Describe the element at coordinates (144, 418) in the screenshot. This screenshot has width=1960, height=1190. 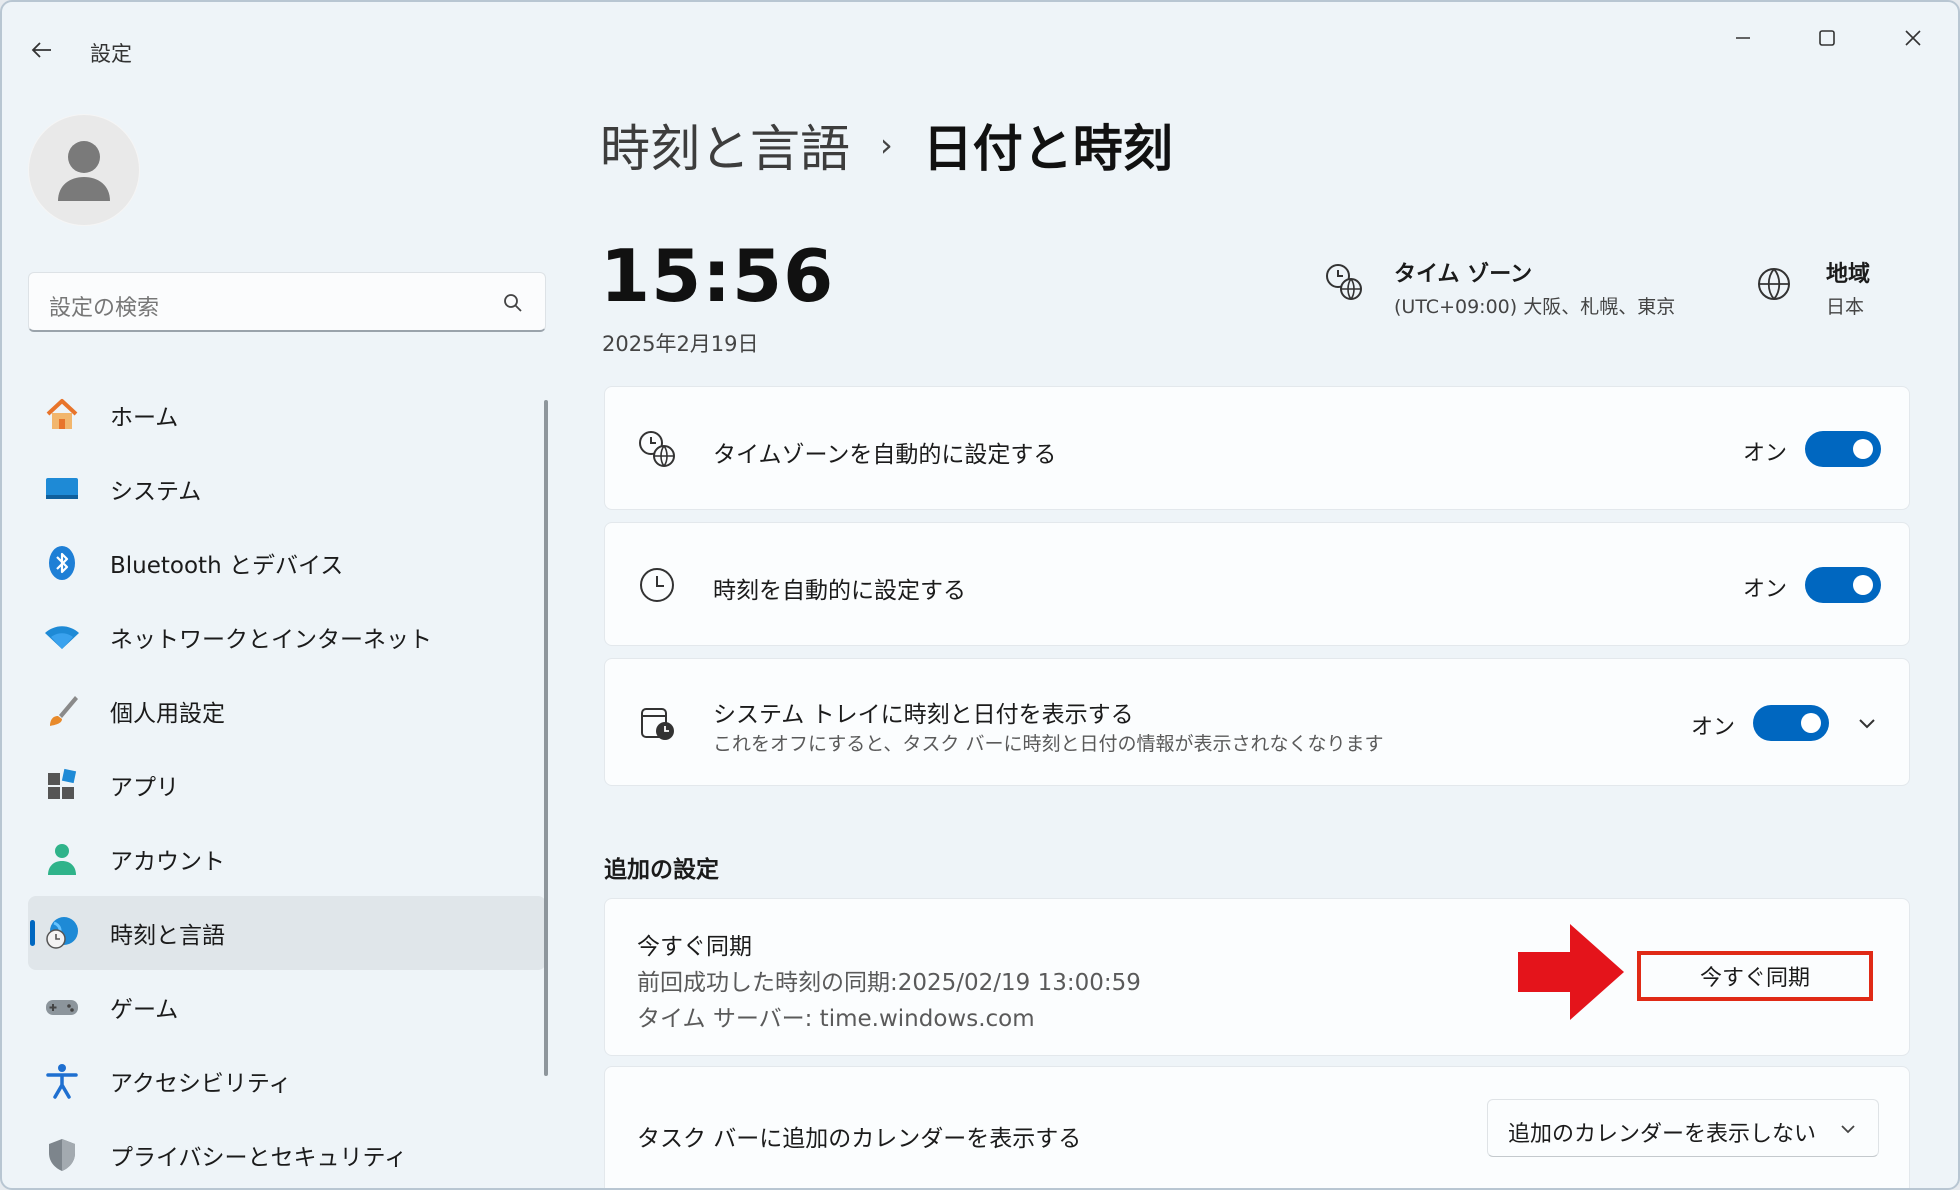
I see `sidebar-item-label: ホーム` at that location.